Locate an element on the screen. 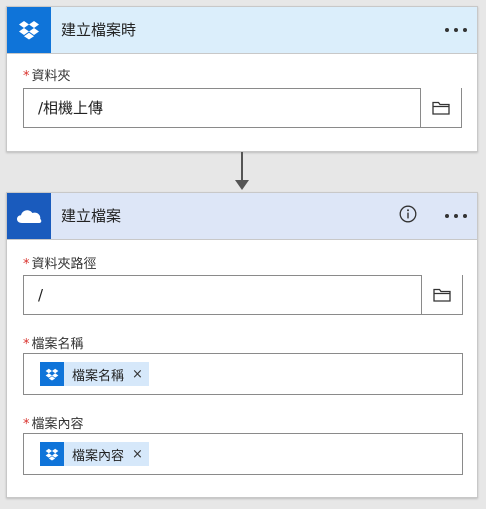  token-label: 檔案名稱 is located at coordinates (98, 376).